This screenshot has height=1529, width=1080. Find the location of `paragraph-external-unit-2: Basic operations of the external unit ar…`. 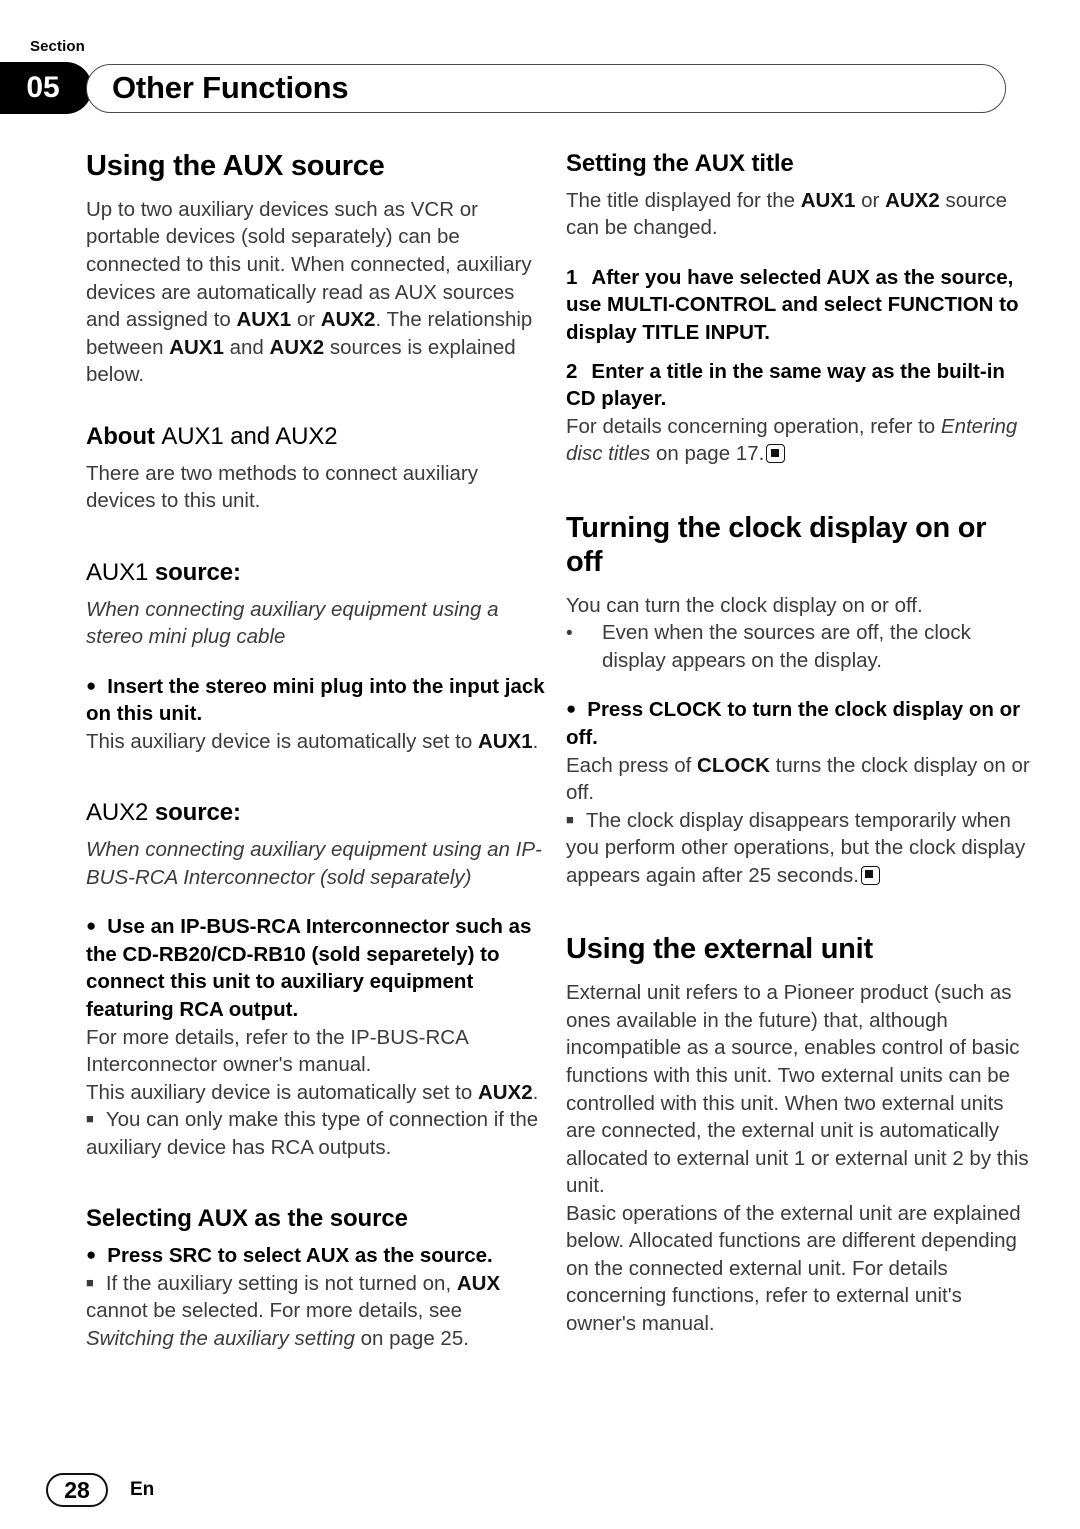

paragraph-external-unit-2: Basic operations of the external unit ar… is located at coordinates (793, 1268).